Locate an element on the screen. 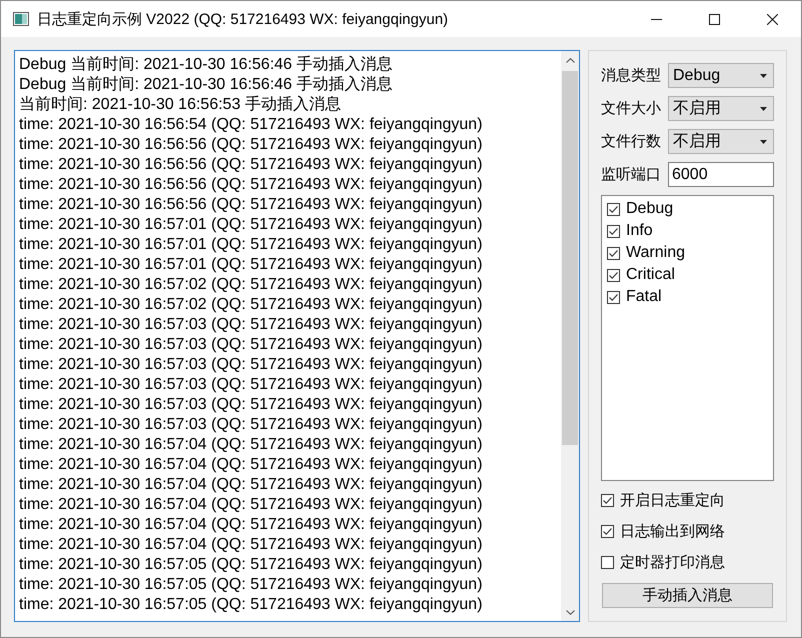  input-field: 6000 is located at coordinates (721, 174).